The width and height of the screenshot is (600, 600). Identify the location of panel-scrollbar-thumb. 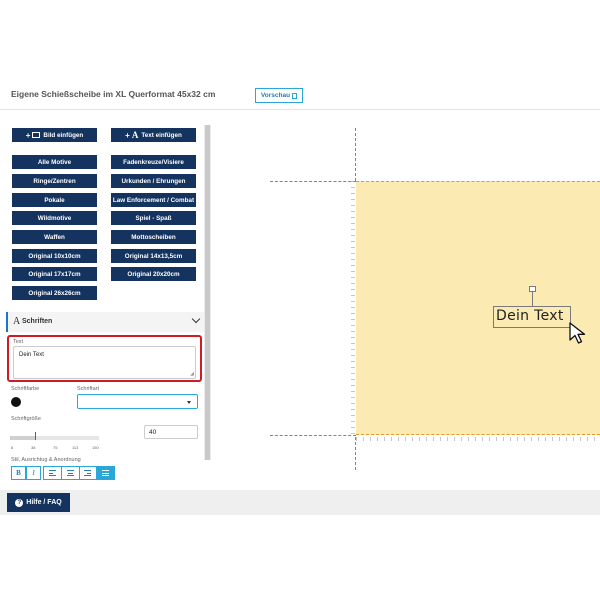
(207, 292).